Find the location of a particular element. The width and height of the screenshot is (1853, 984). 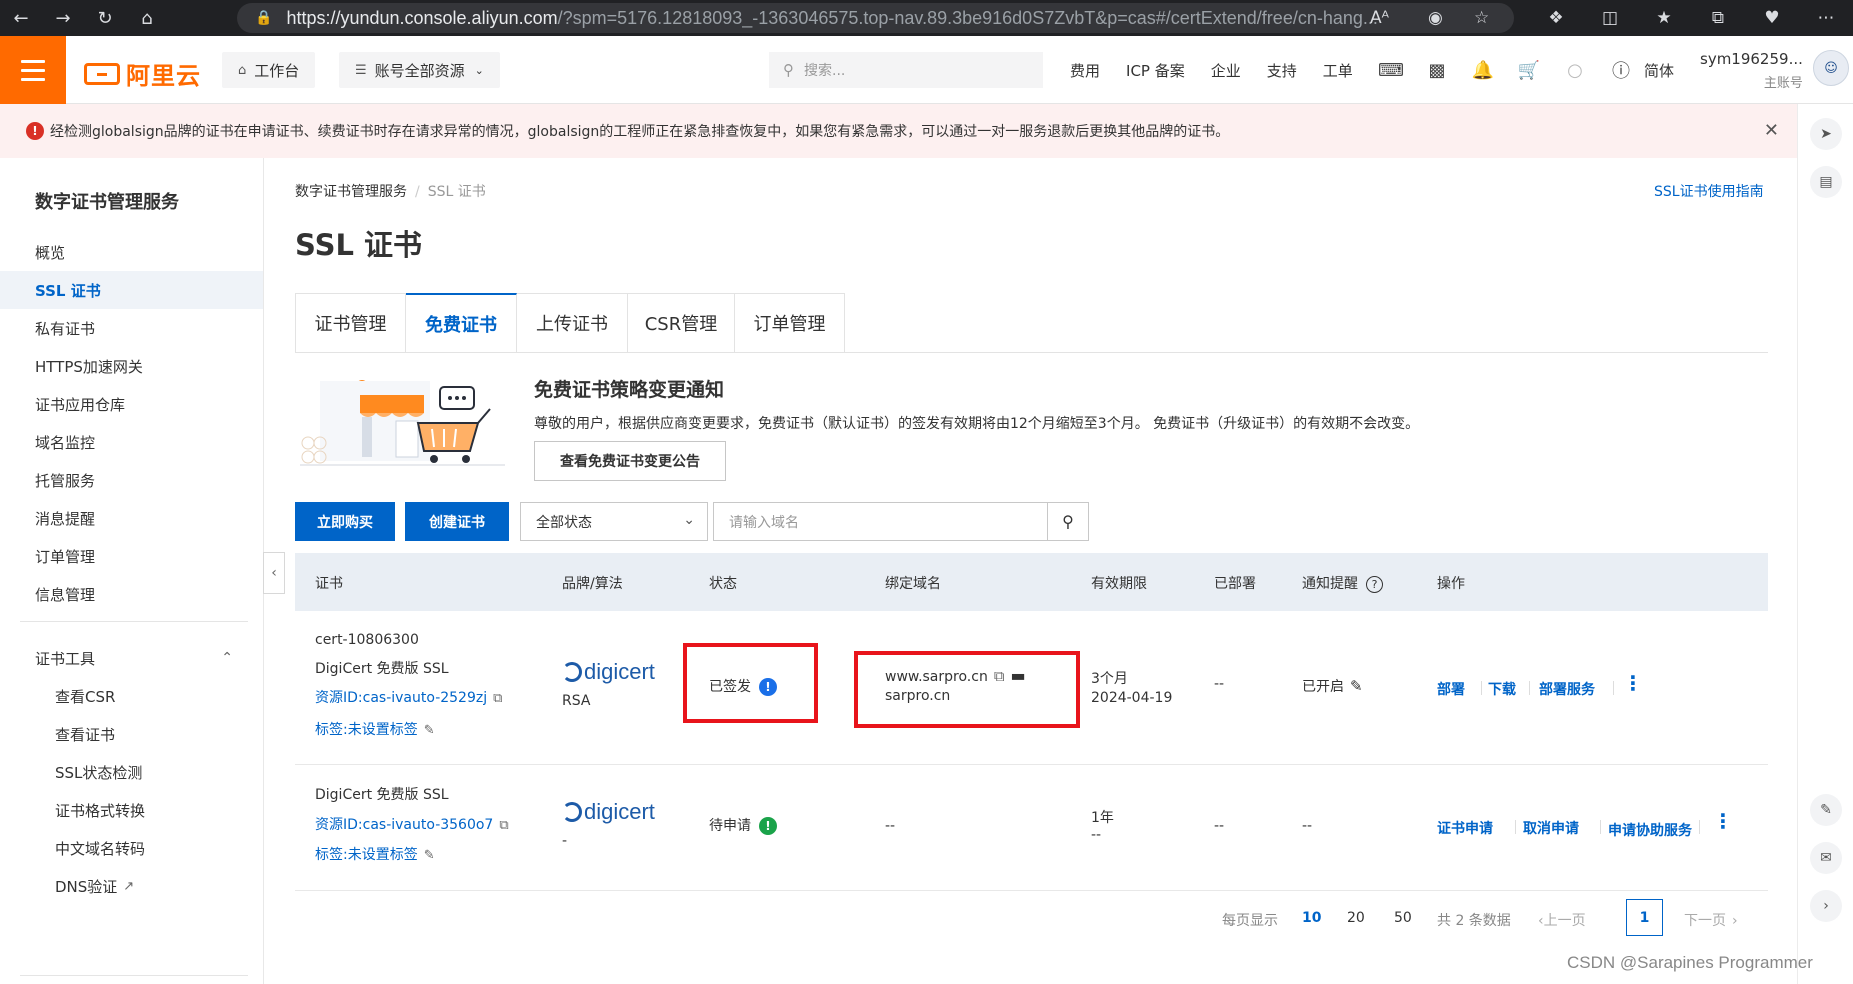

col-cert: 证书 is located at coordinates (329, 584).